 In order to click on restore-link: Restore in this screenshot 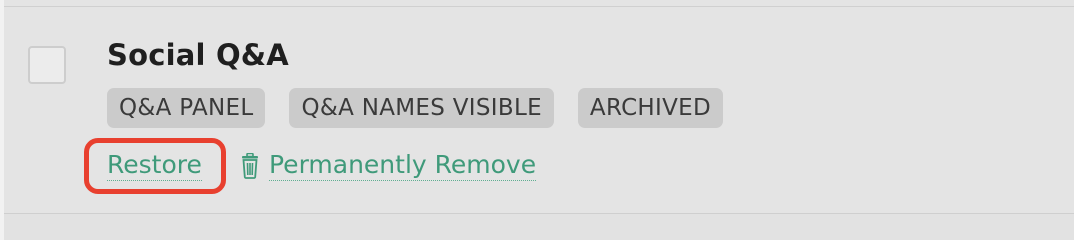, I will do `click(154, 165)`.